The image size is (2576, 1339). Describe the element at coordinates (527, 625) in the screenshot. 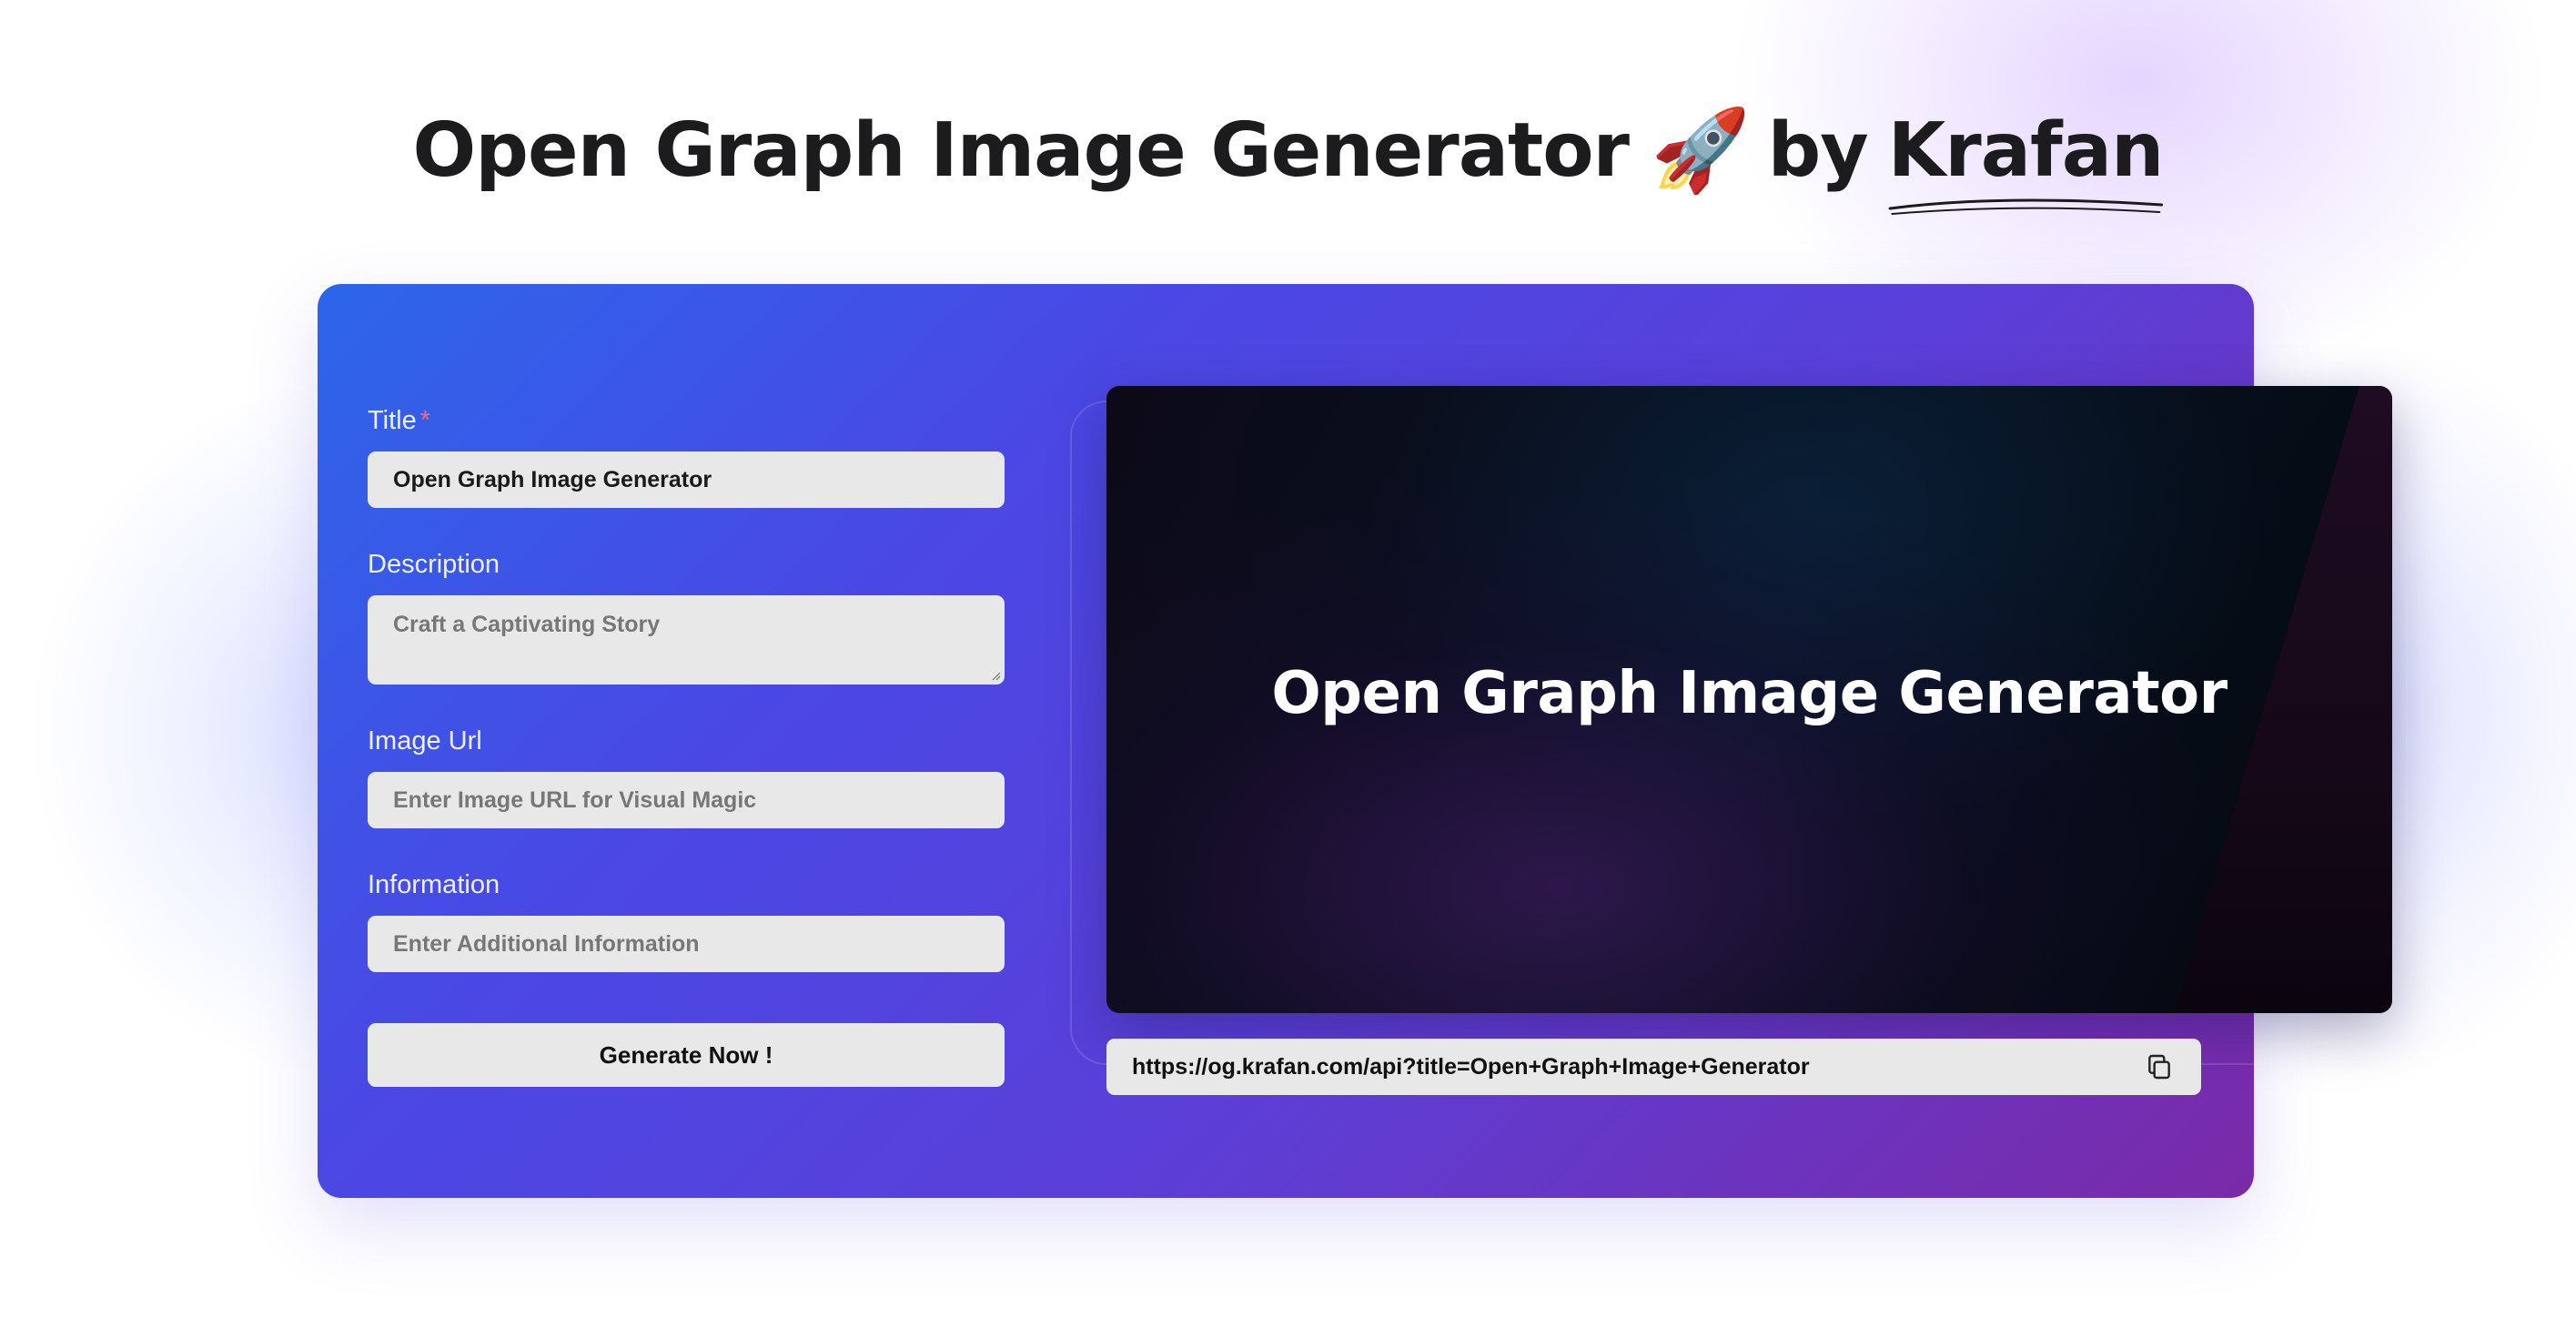

I see `description-placeholder: Craft a Captivating Story` at that location.